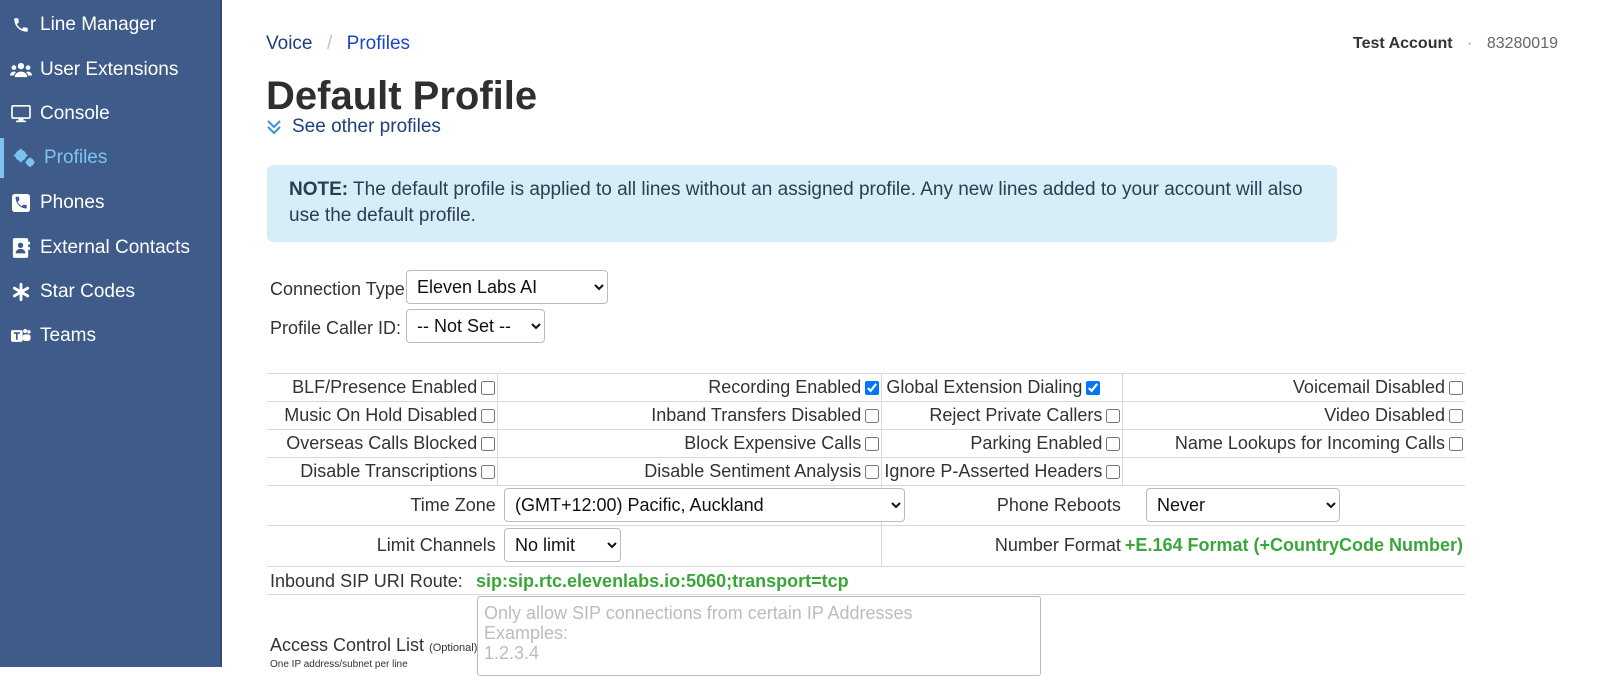 The width and height of the screenshot is (1600, 676). What do you see at coordinates (336, 328) in the screenshot?
I see `profile-caller-id-label: Profile Caller ID:` at bounding box center [336, 328].